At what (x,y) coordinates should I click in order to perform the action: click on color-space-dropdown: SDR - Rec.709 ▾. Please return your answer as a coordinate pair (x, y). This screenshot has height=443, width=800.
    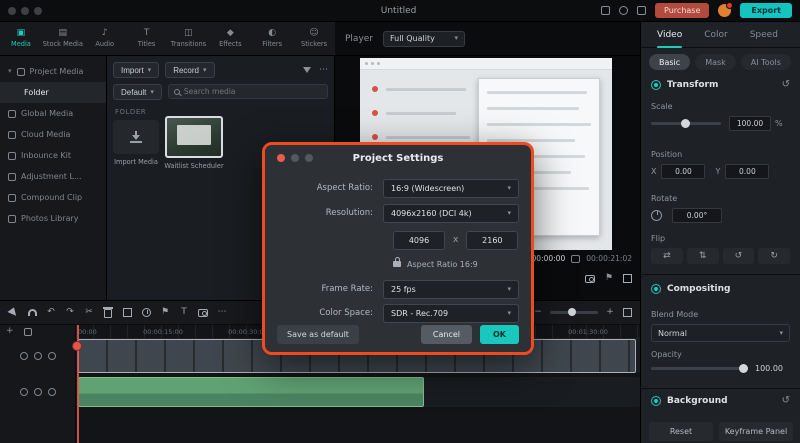
    Looking at the image, I should click on (451, 313).